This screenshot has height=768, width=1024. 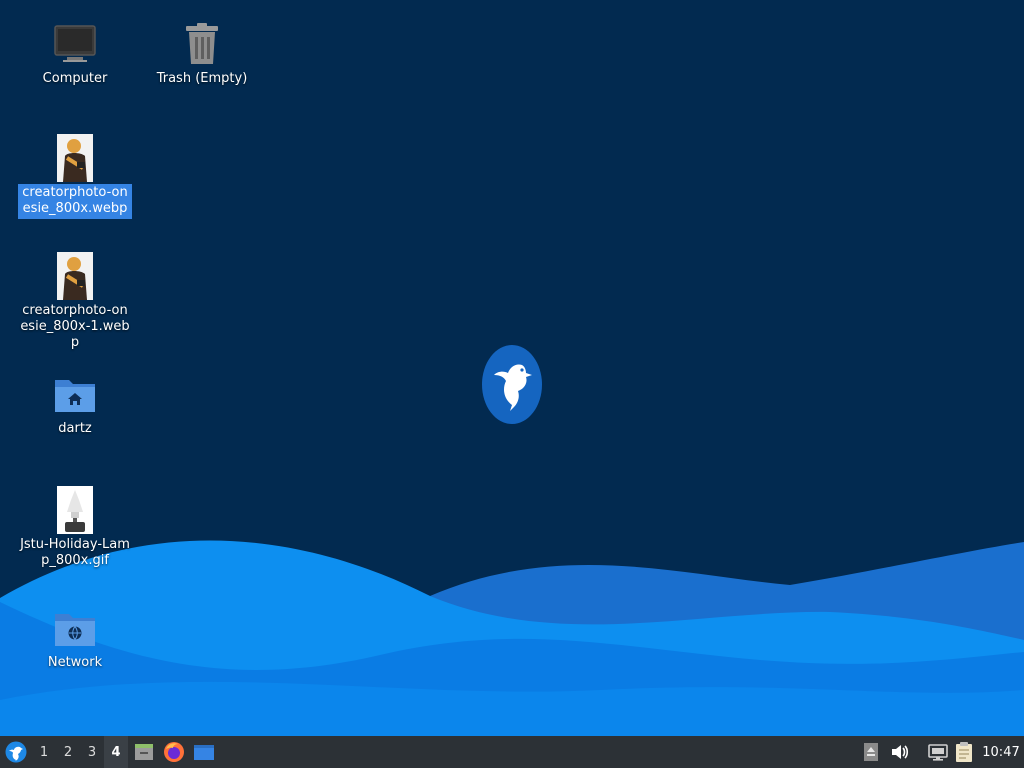 I want to click on clipboard-button, so click(x=964, y=752).